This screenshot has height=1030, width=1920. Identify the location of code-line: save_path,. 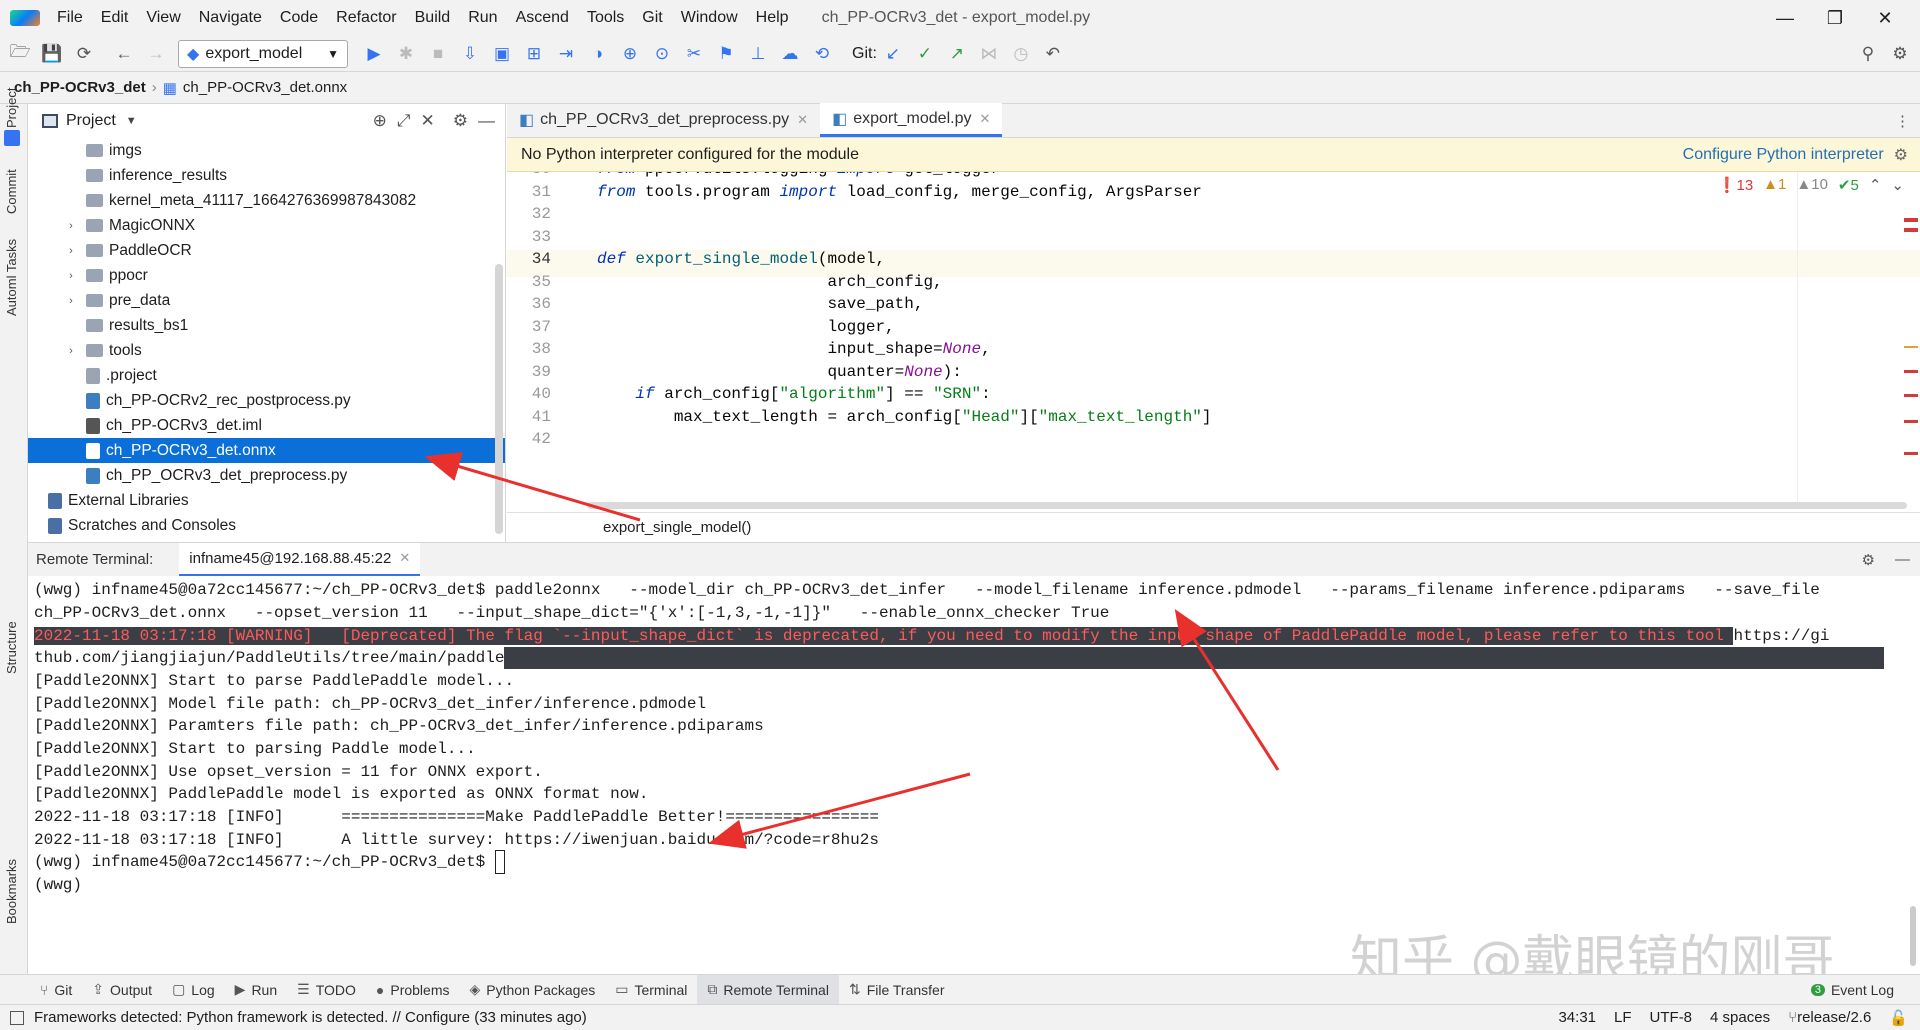
(760, 304).